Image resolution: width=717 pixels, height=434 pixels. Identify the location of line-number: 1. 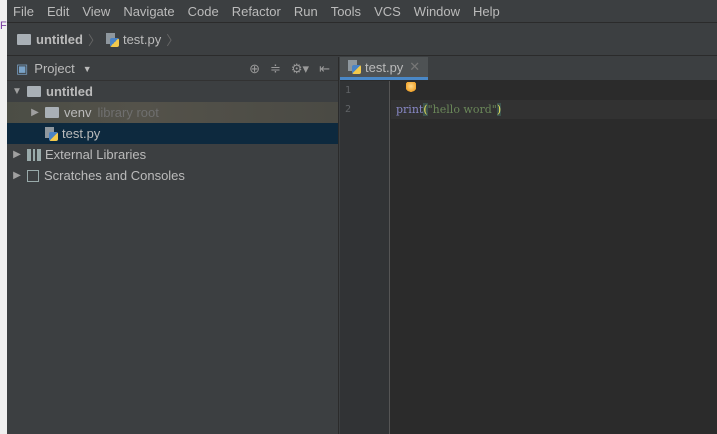
(348, 90).